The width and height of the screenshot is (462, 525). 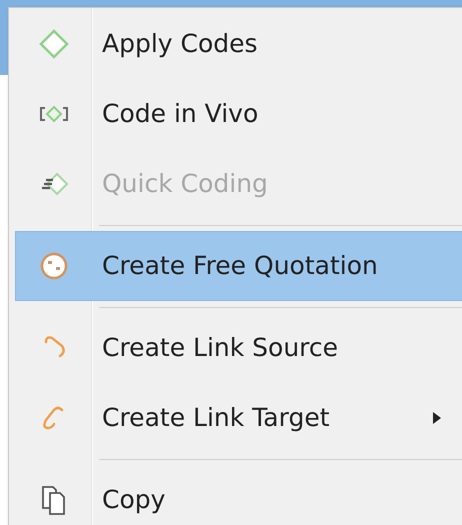 What do you see at coordinates (54, 44) in the screenshot?
I see `diamond-icon` at bounding box center [54, 44].